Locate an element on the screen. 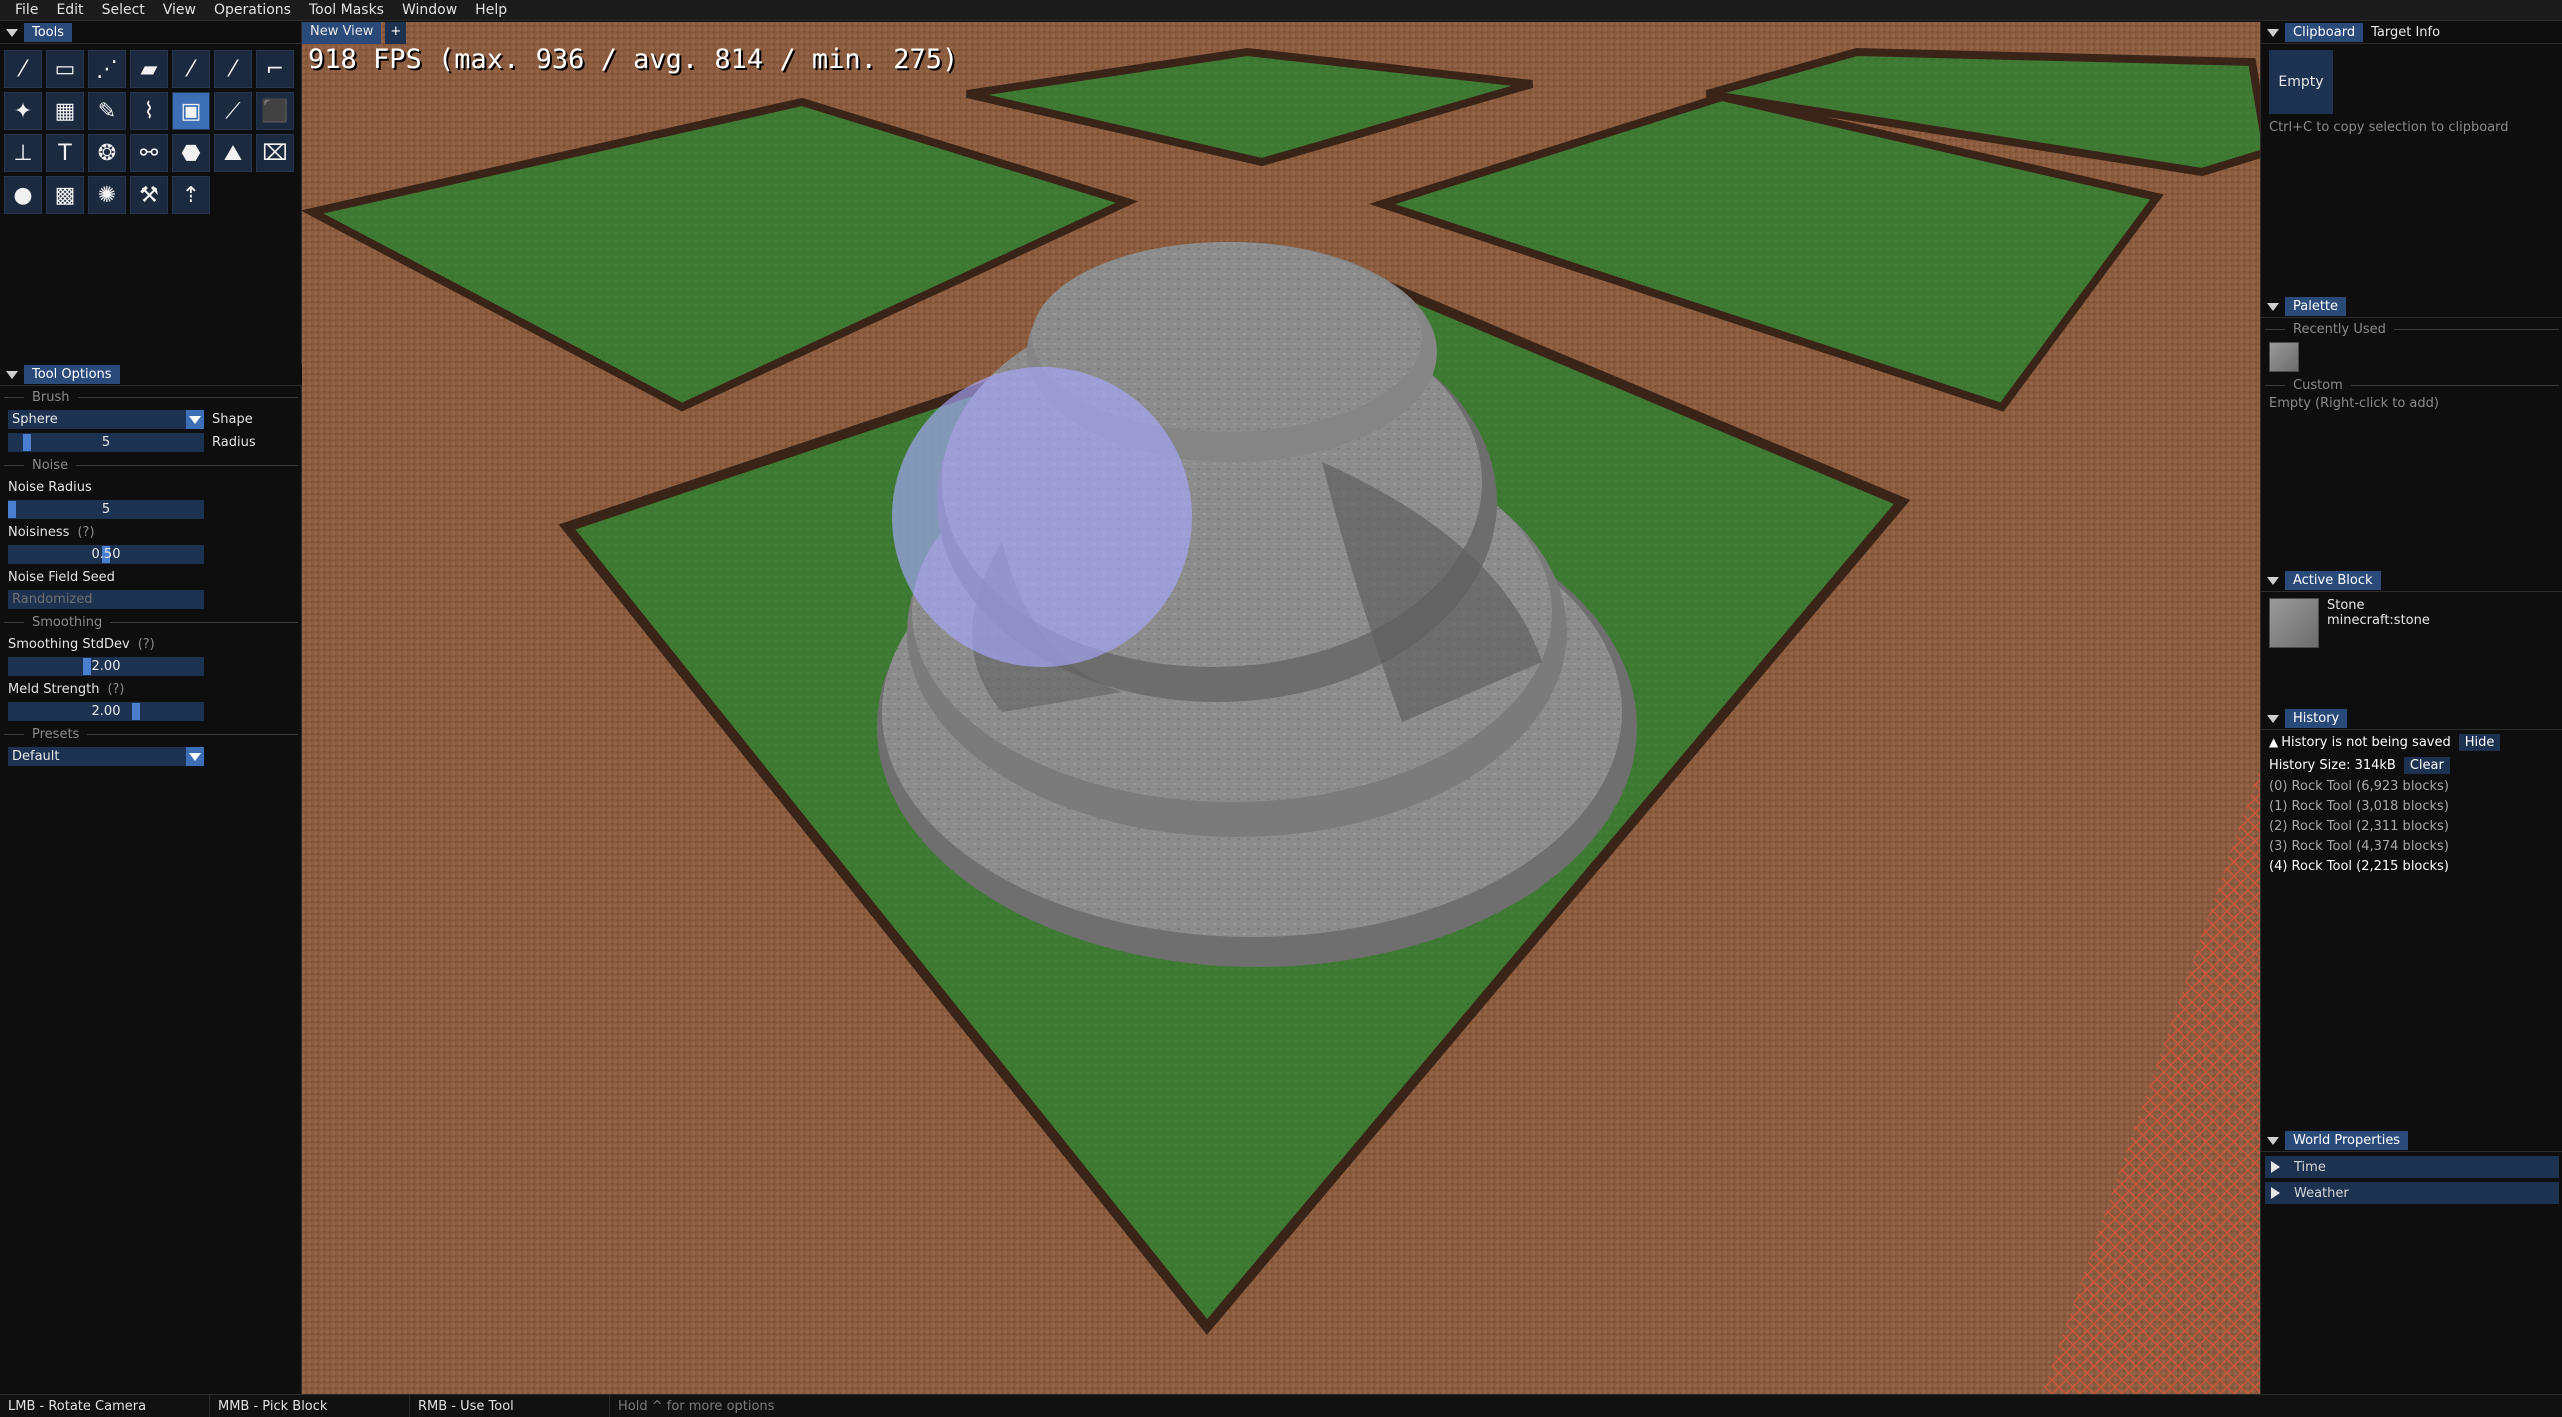 The height and width of the screenshot is (1417, 2562). paint-roller-icon: ⌐ is located at coordinates (275, 69).